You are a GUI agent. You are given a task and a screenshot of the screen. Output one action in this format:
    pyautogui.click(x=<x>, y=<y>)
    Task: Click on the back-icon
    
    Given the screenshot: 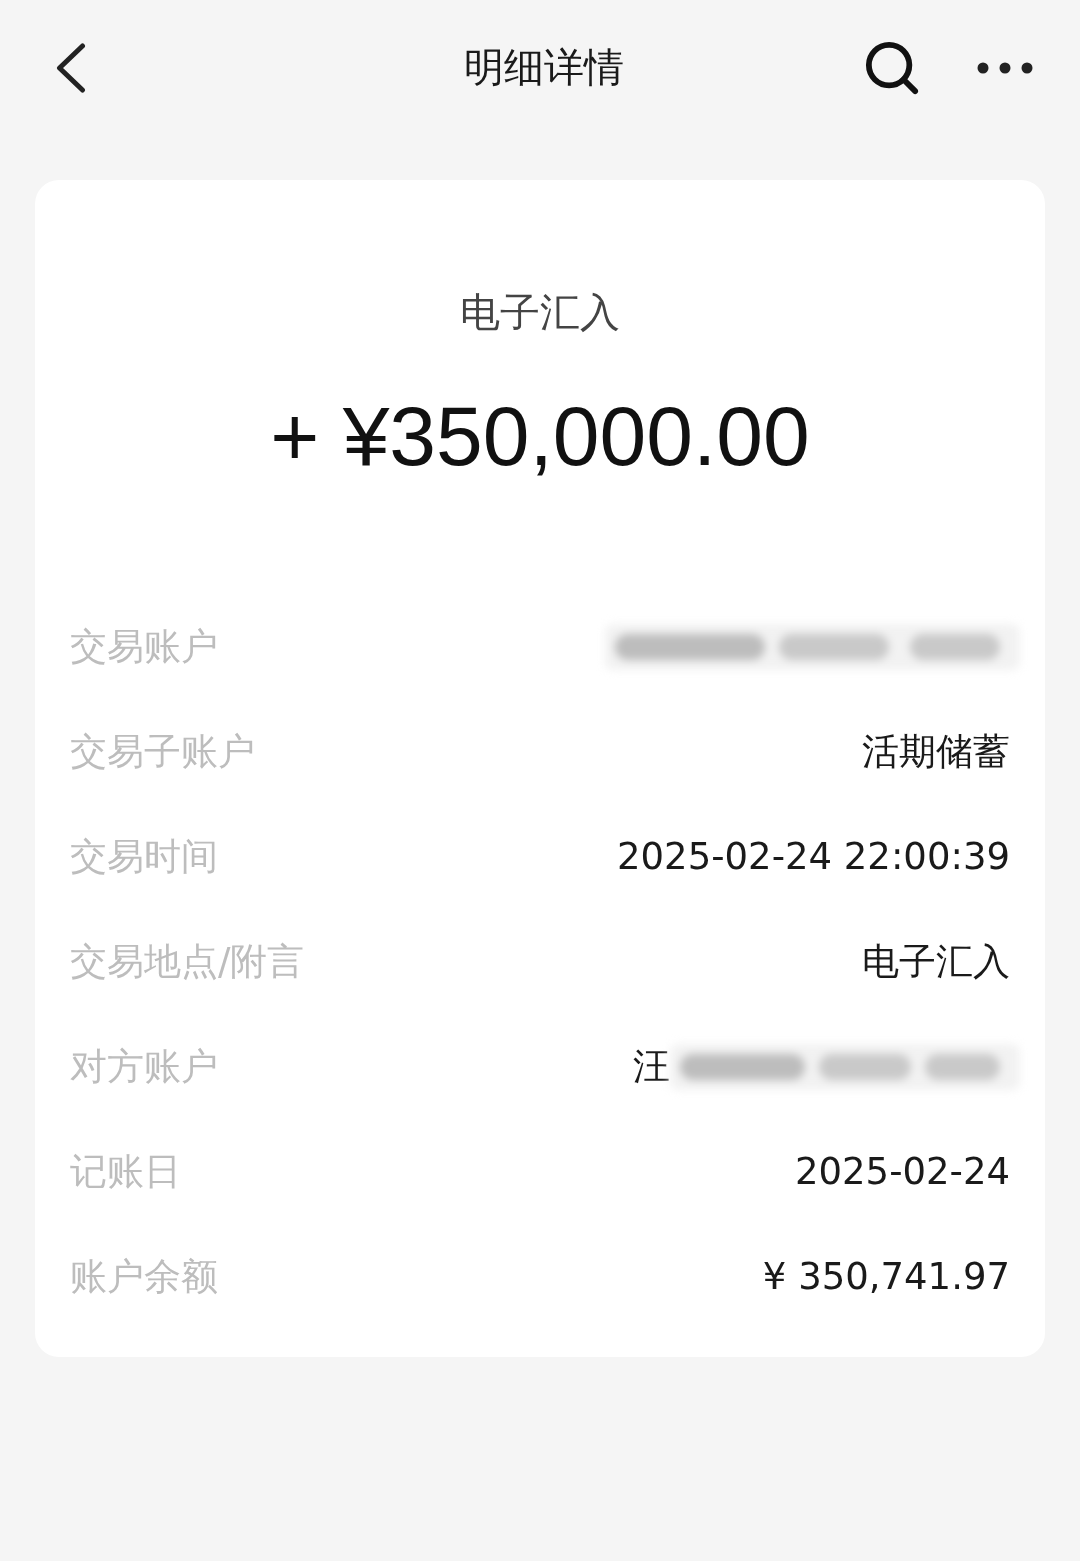 What is the action you would take?
    pyautogui.click(x=70, y=67)
    